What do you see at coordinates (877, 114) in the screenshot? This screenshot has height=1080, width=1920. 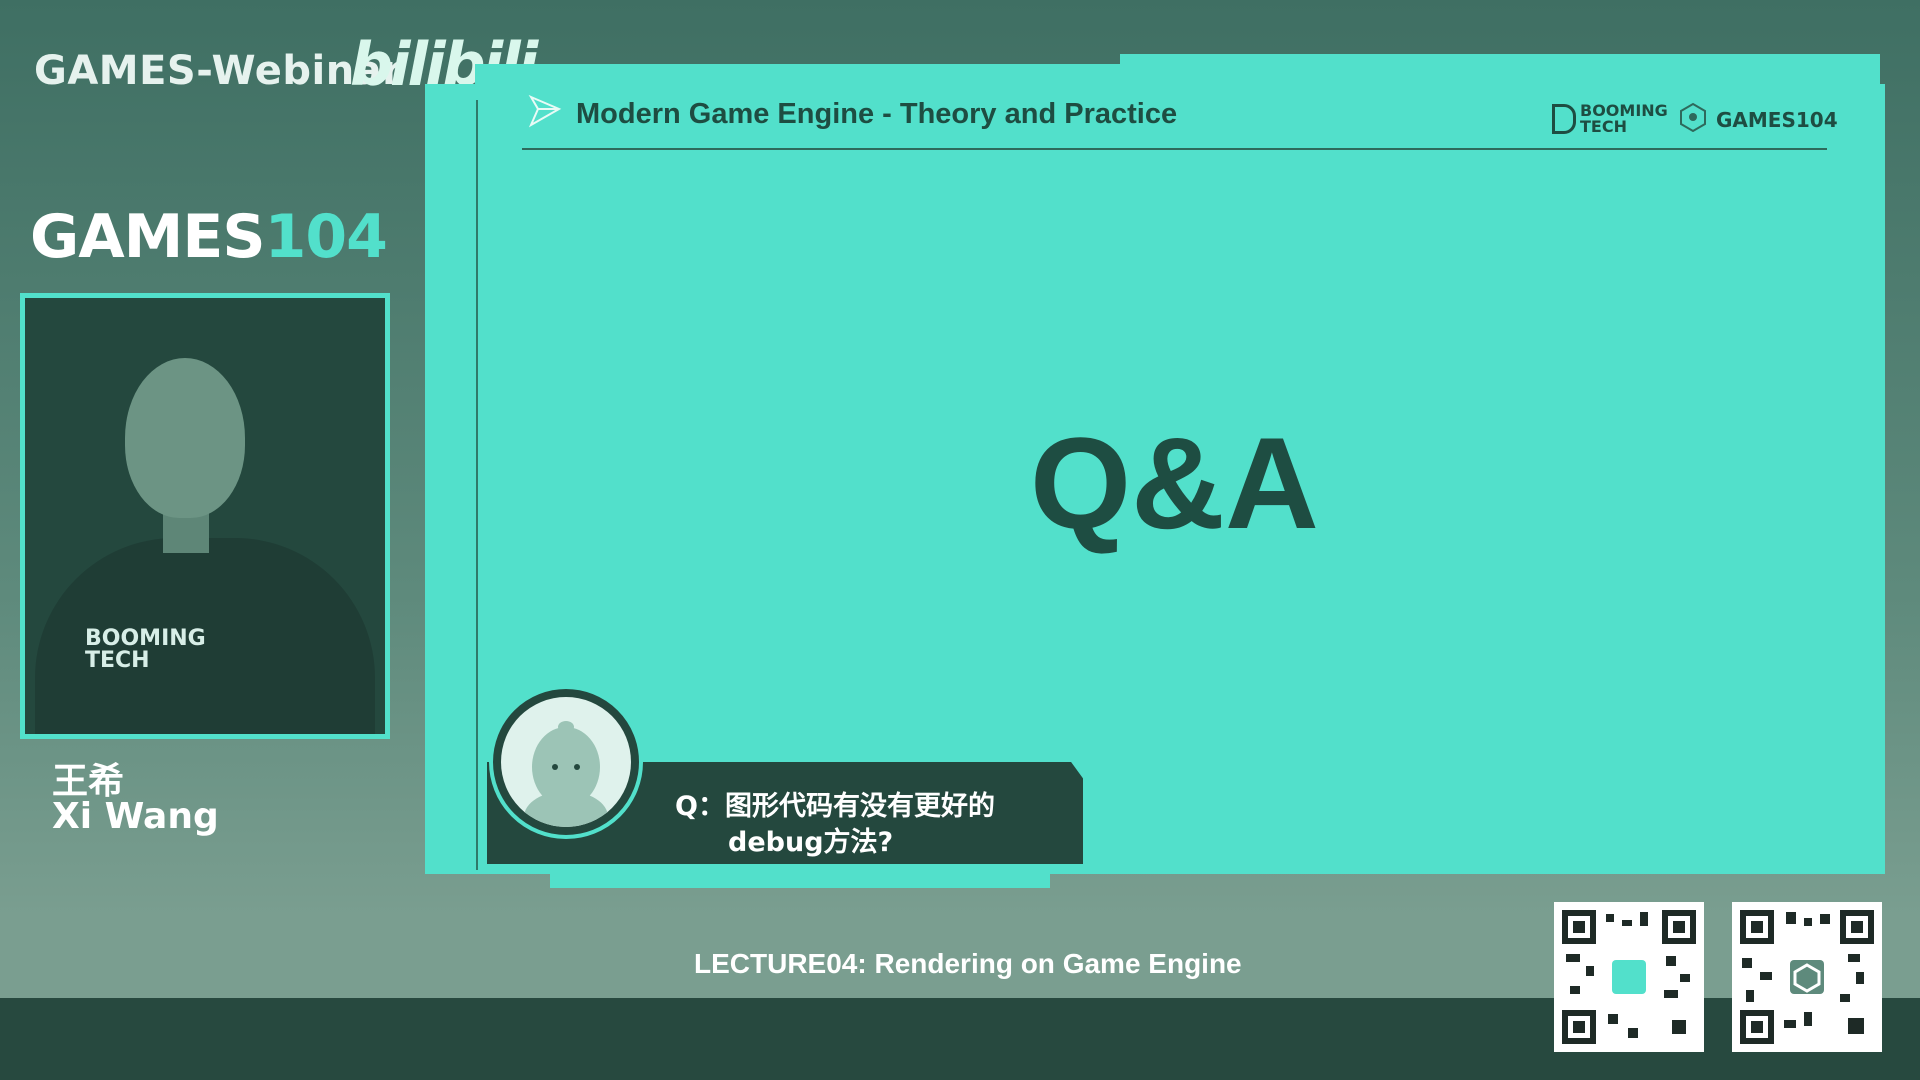 I see `course-title: Modern Game Engine - Theory and Practice` at bounding box center [877, 114].